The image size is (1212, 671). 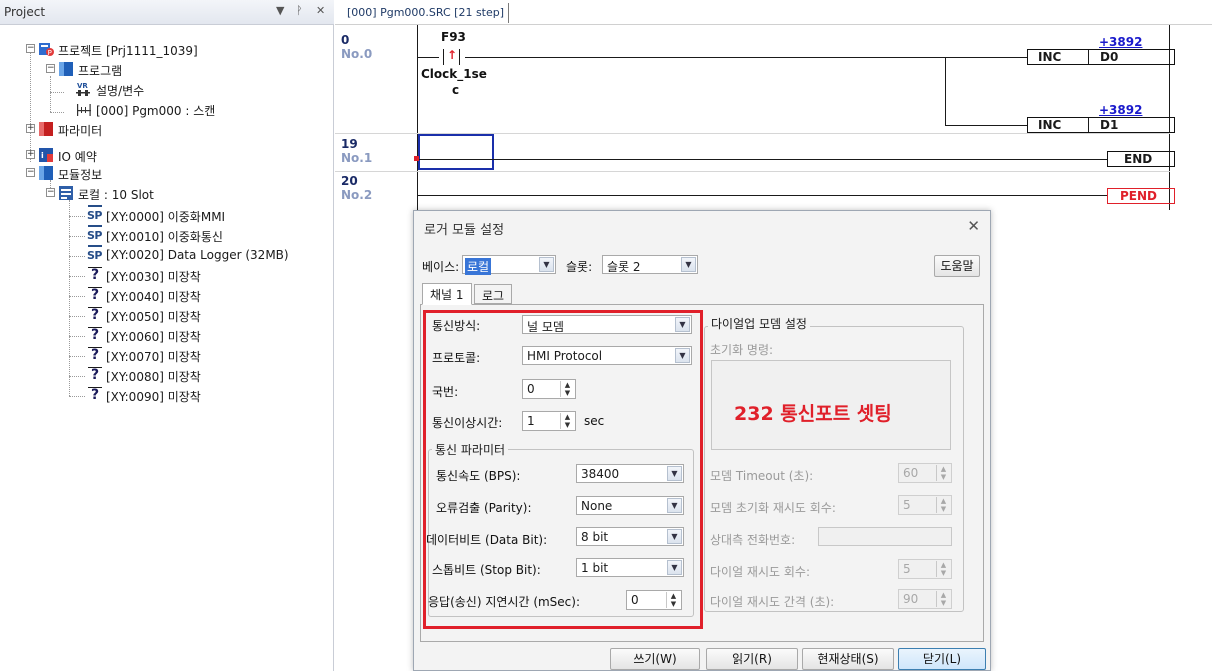 What do you see at coordinates (453, 37) in the screenshot?
I see `contact-f93-label: F93` at bounding box center [453, 37].